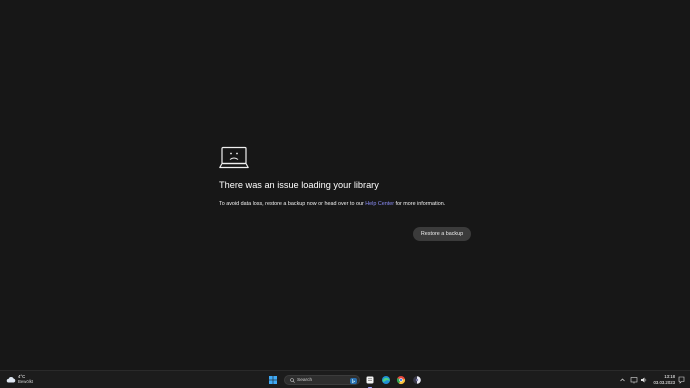 This screenshot has width=690, height=388. Describe the element at coordinates (370, 387) in the screenshot. I see `active-app-indicator` at that location.